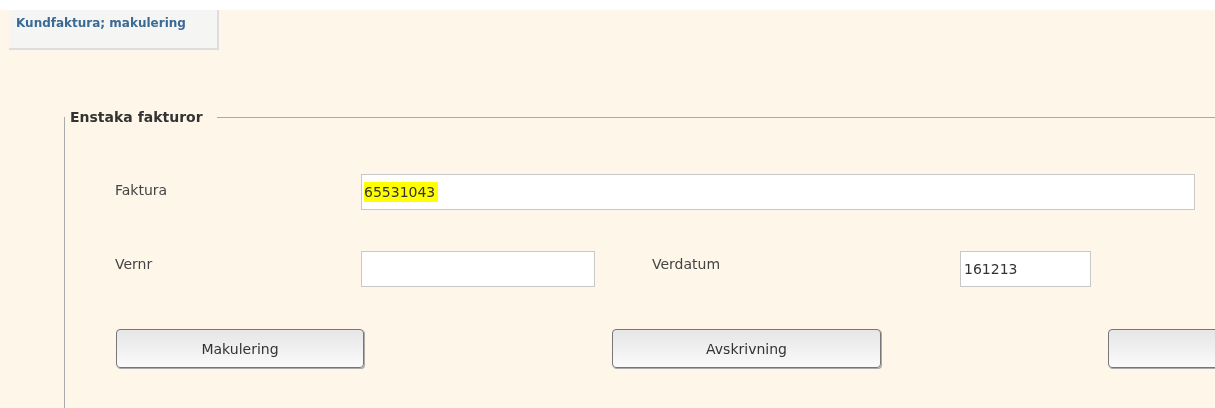 Image resolution: width=1215 pixels, height=408 pixels. I want to click on input-field: 161213, so click(1025, 269).